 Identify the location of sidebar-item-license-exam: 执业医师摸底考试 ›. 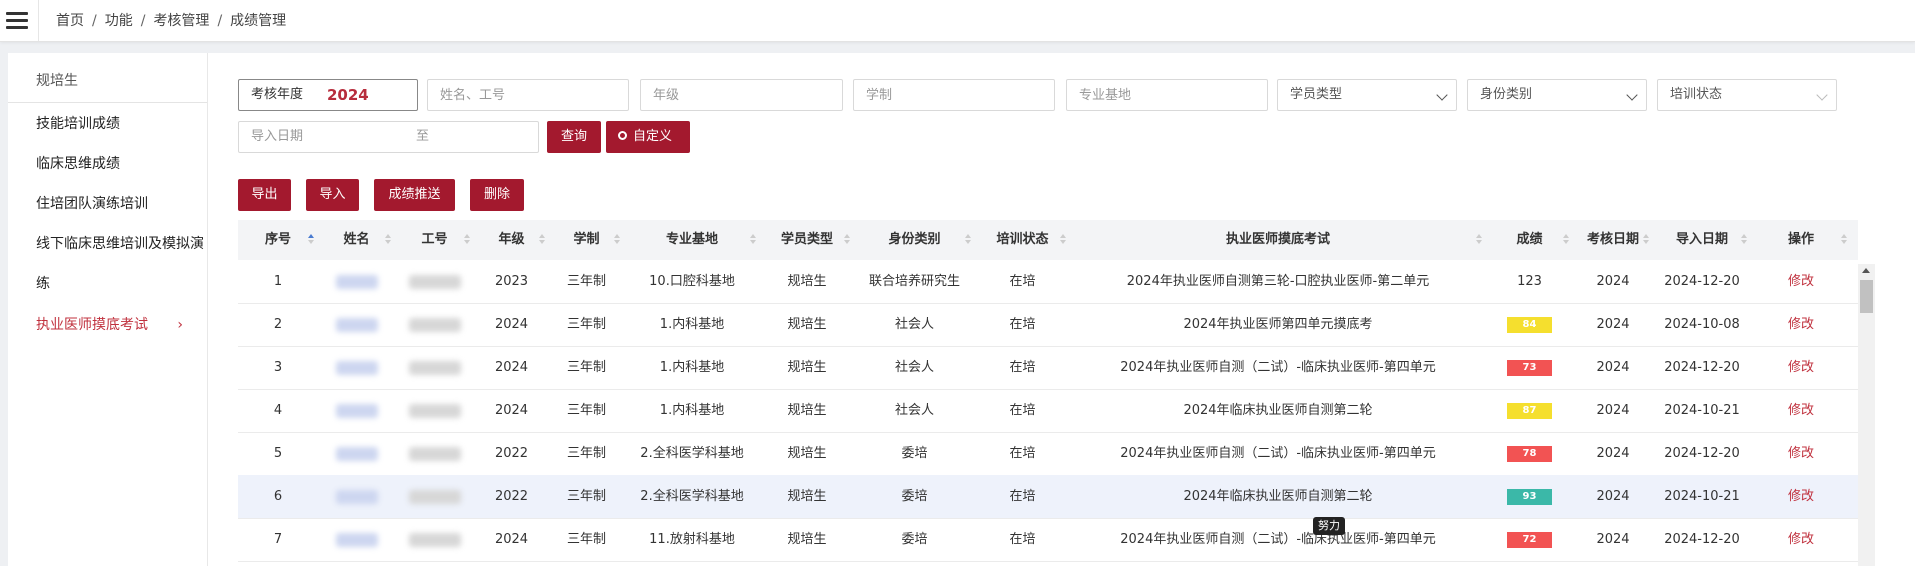
(107, 325).